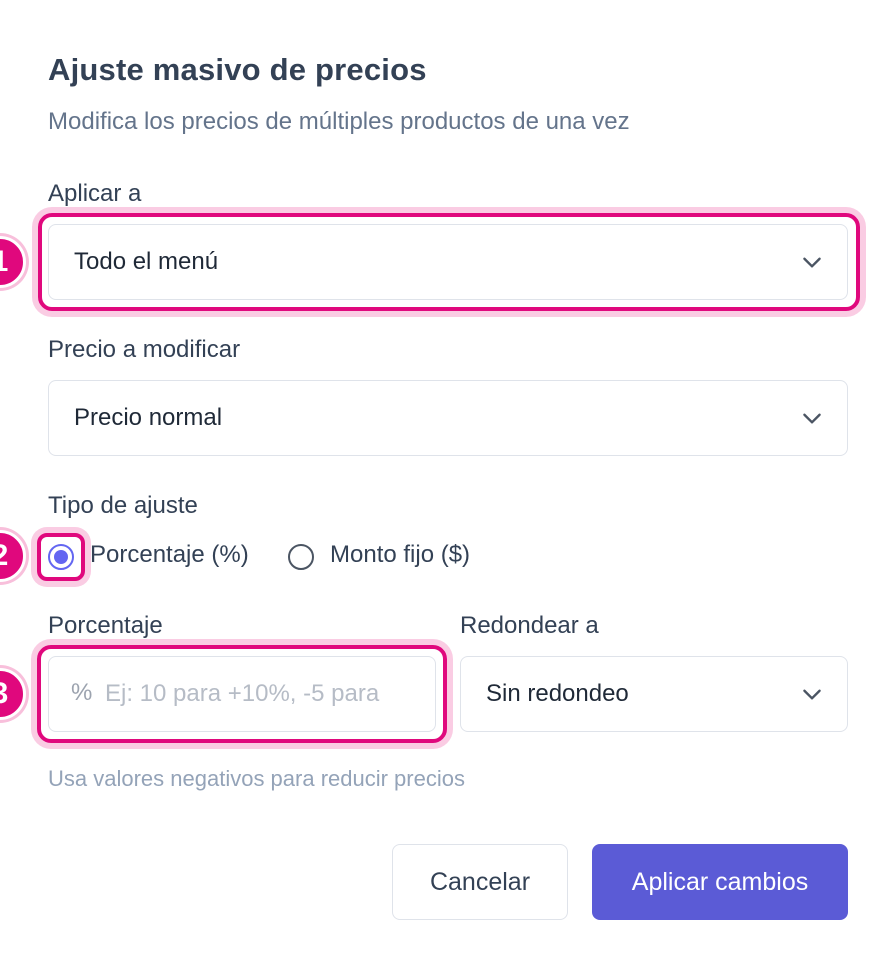 The image size is (896, 968). Describe the element at coordinates (13, 262) in the screenshot. I see `annotation-marker-1: 1` at that location.